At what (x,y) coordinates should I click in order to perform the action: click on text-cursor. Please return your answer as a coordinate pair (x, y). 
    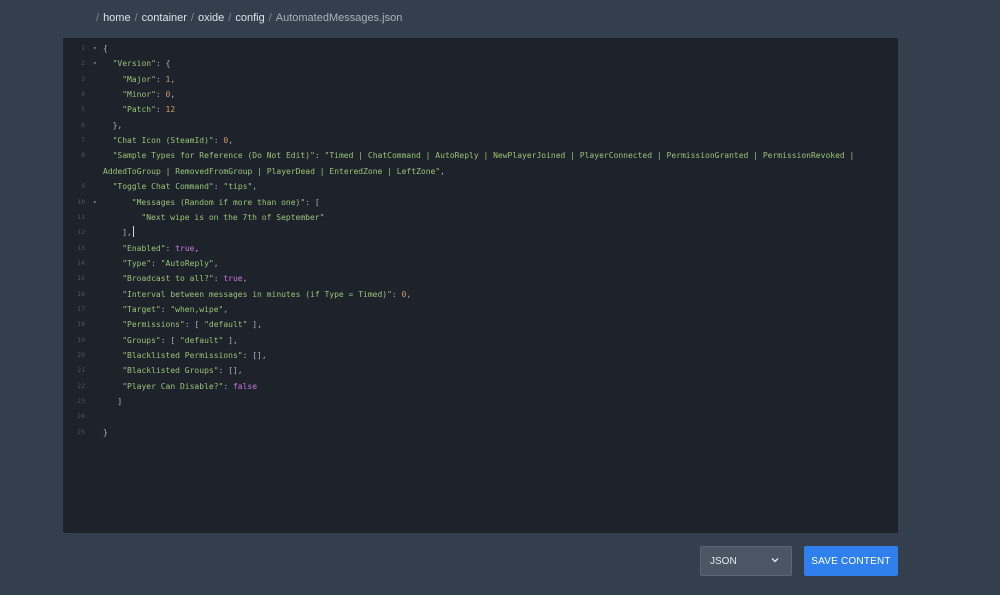
    Looking at the image, I should click on (133, 232).